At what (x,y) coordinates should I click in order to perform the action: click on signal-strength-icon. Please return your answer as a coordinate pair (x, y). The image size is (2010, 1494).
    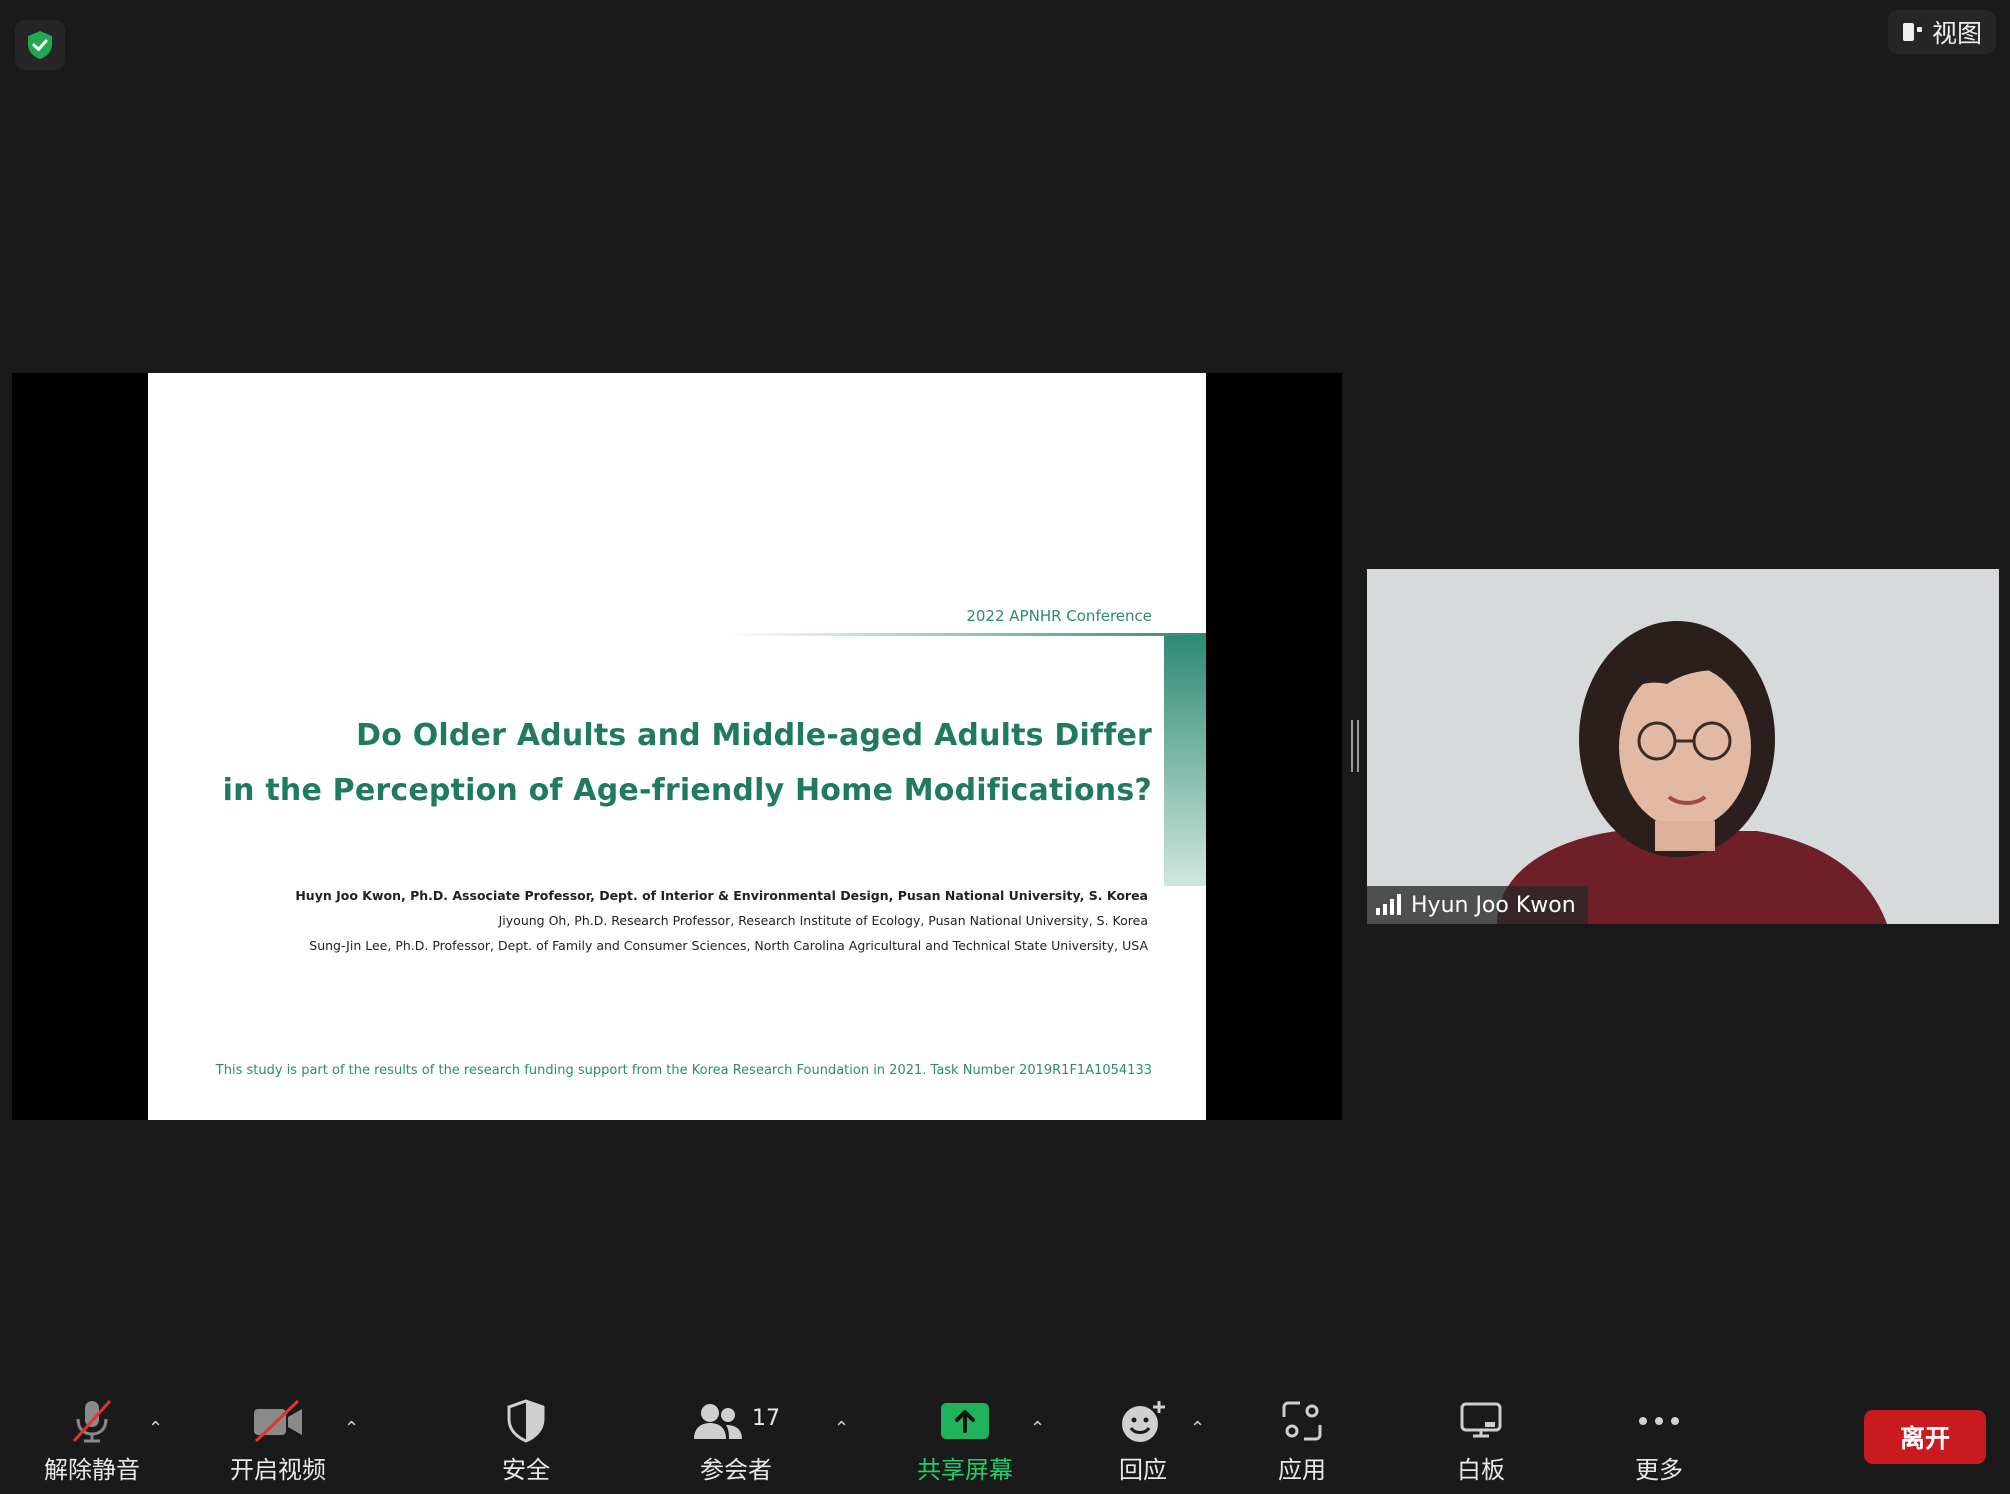
    Looking at the image, I should click on (1388, 904).